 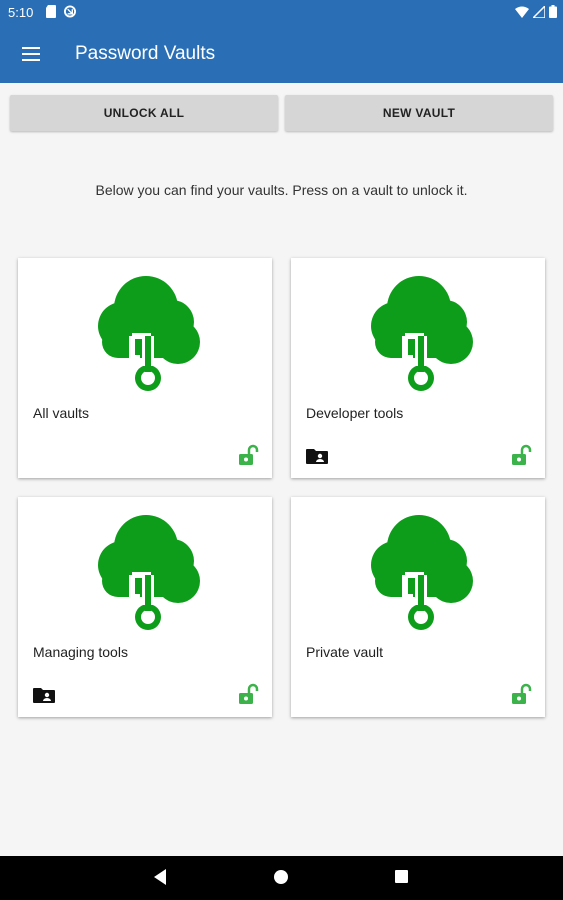 I want to click on back-triangle-icon, so click(x=160, y=877).